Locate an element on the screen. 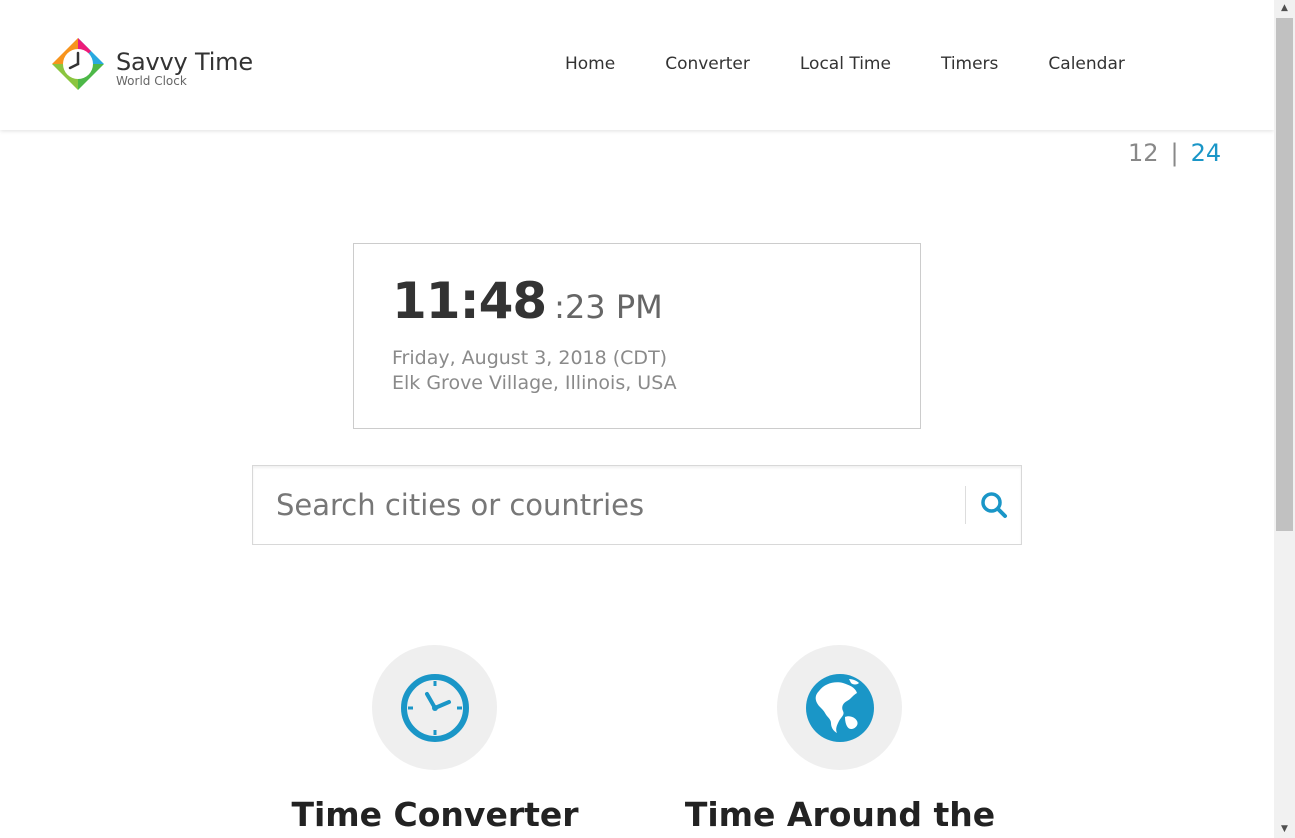 The height and width of the screenshot is (838, 1295). feature-title: Time Converter is located at coordinates (435, 814).